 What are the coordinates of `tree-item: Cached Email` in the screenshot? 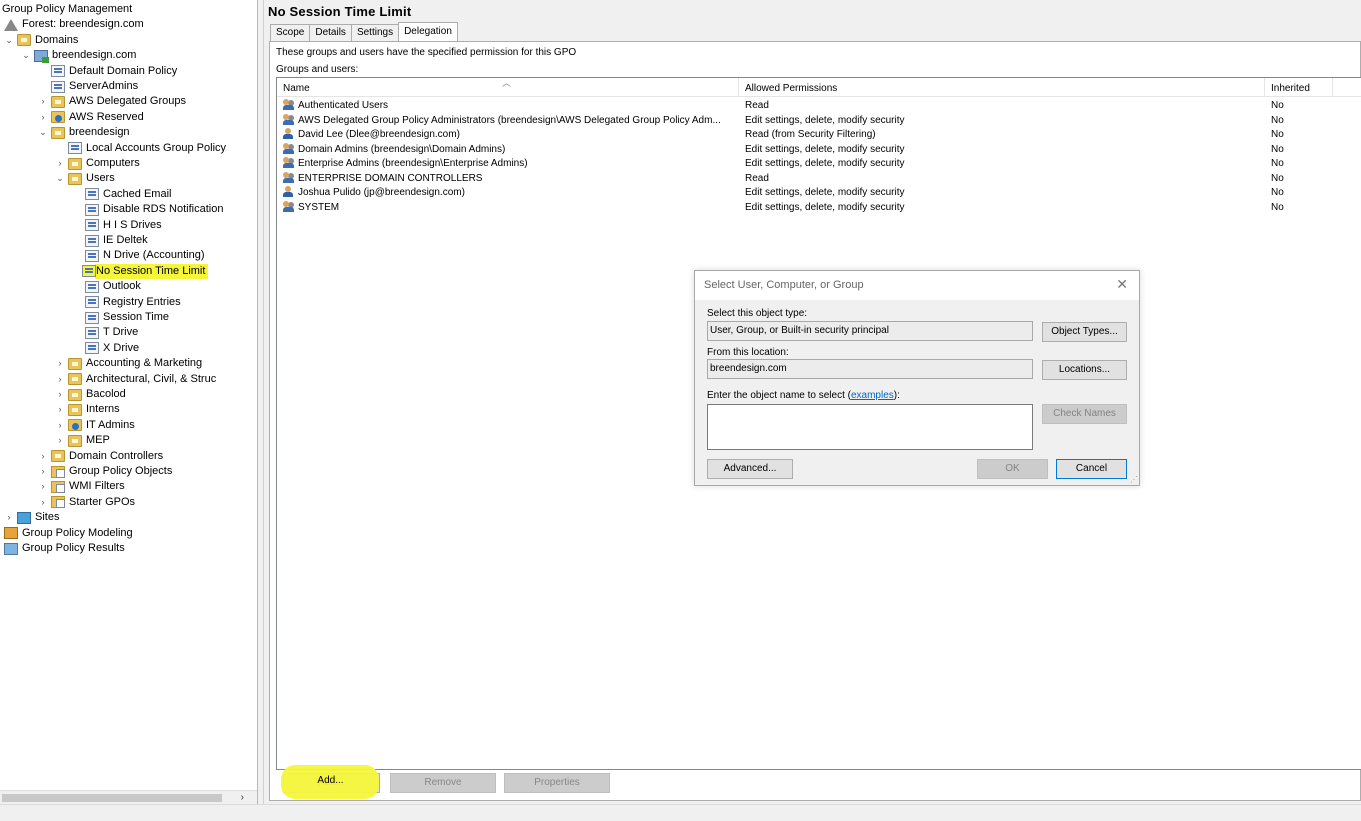 It's located at (121, 194).